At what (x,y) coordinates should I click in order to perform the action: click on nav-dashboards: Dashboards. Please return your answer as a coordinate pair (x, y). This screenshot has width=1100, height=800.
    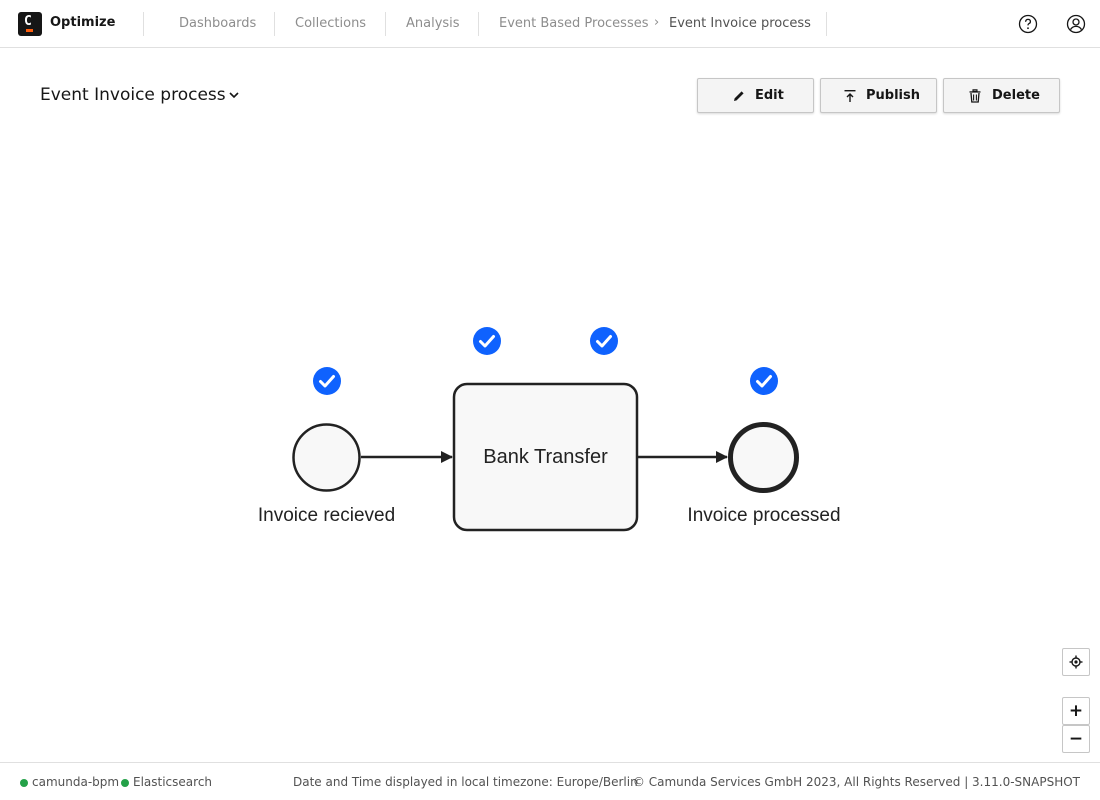
    Looking at the image, I should click on (217, 23).